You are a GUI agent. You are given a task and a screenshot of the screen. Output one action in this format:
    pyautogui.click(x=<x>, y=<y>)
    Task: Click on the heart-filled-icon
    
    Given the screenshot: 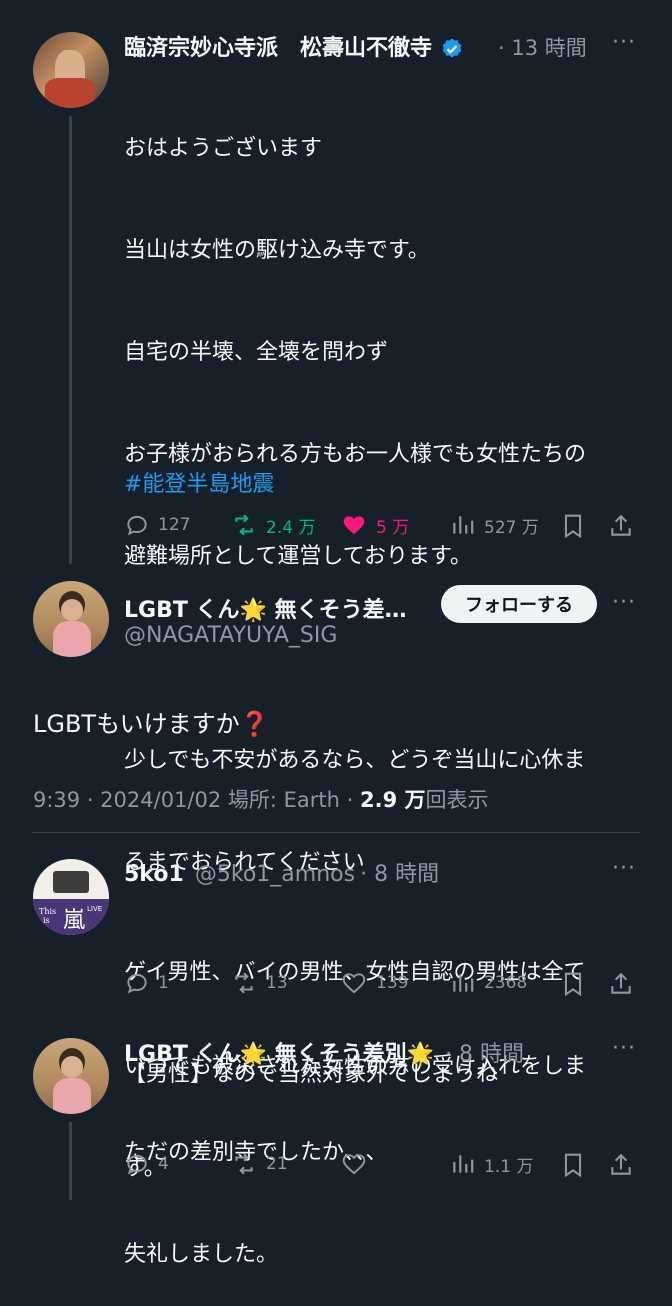 What is the action you would take?
    pyautogui.click(x=354, y=525)
    